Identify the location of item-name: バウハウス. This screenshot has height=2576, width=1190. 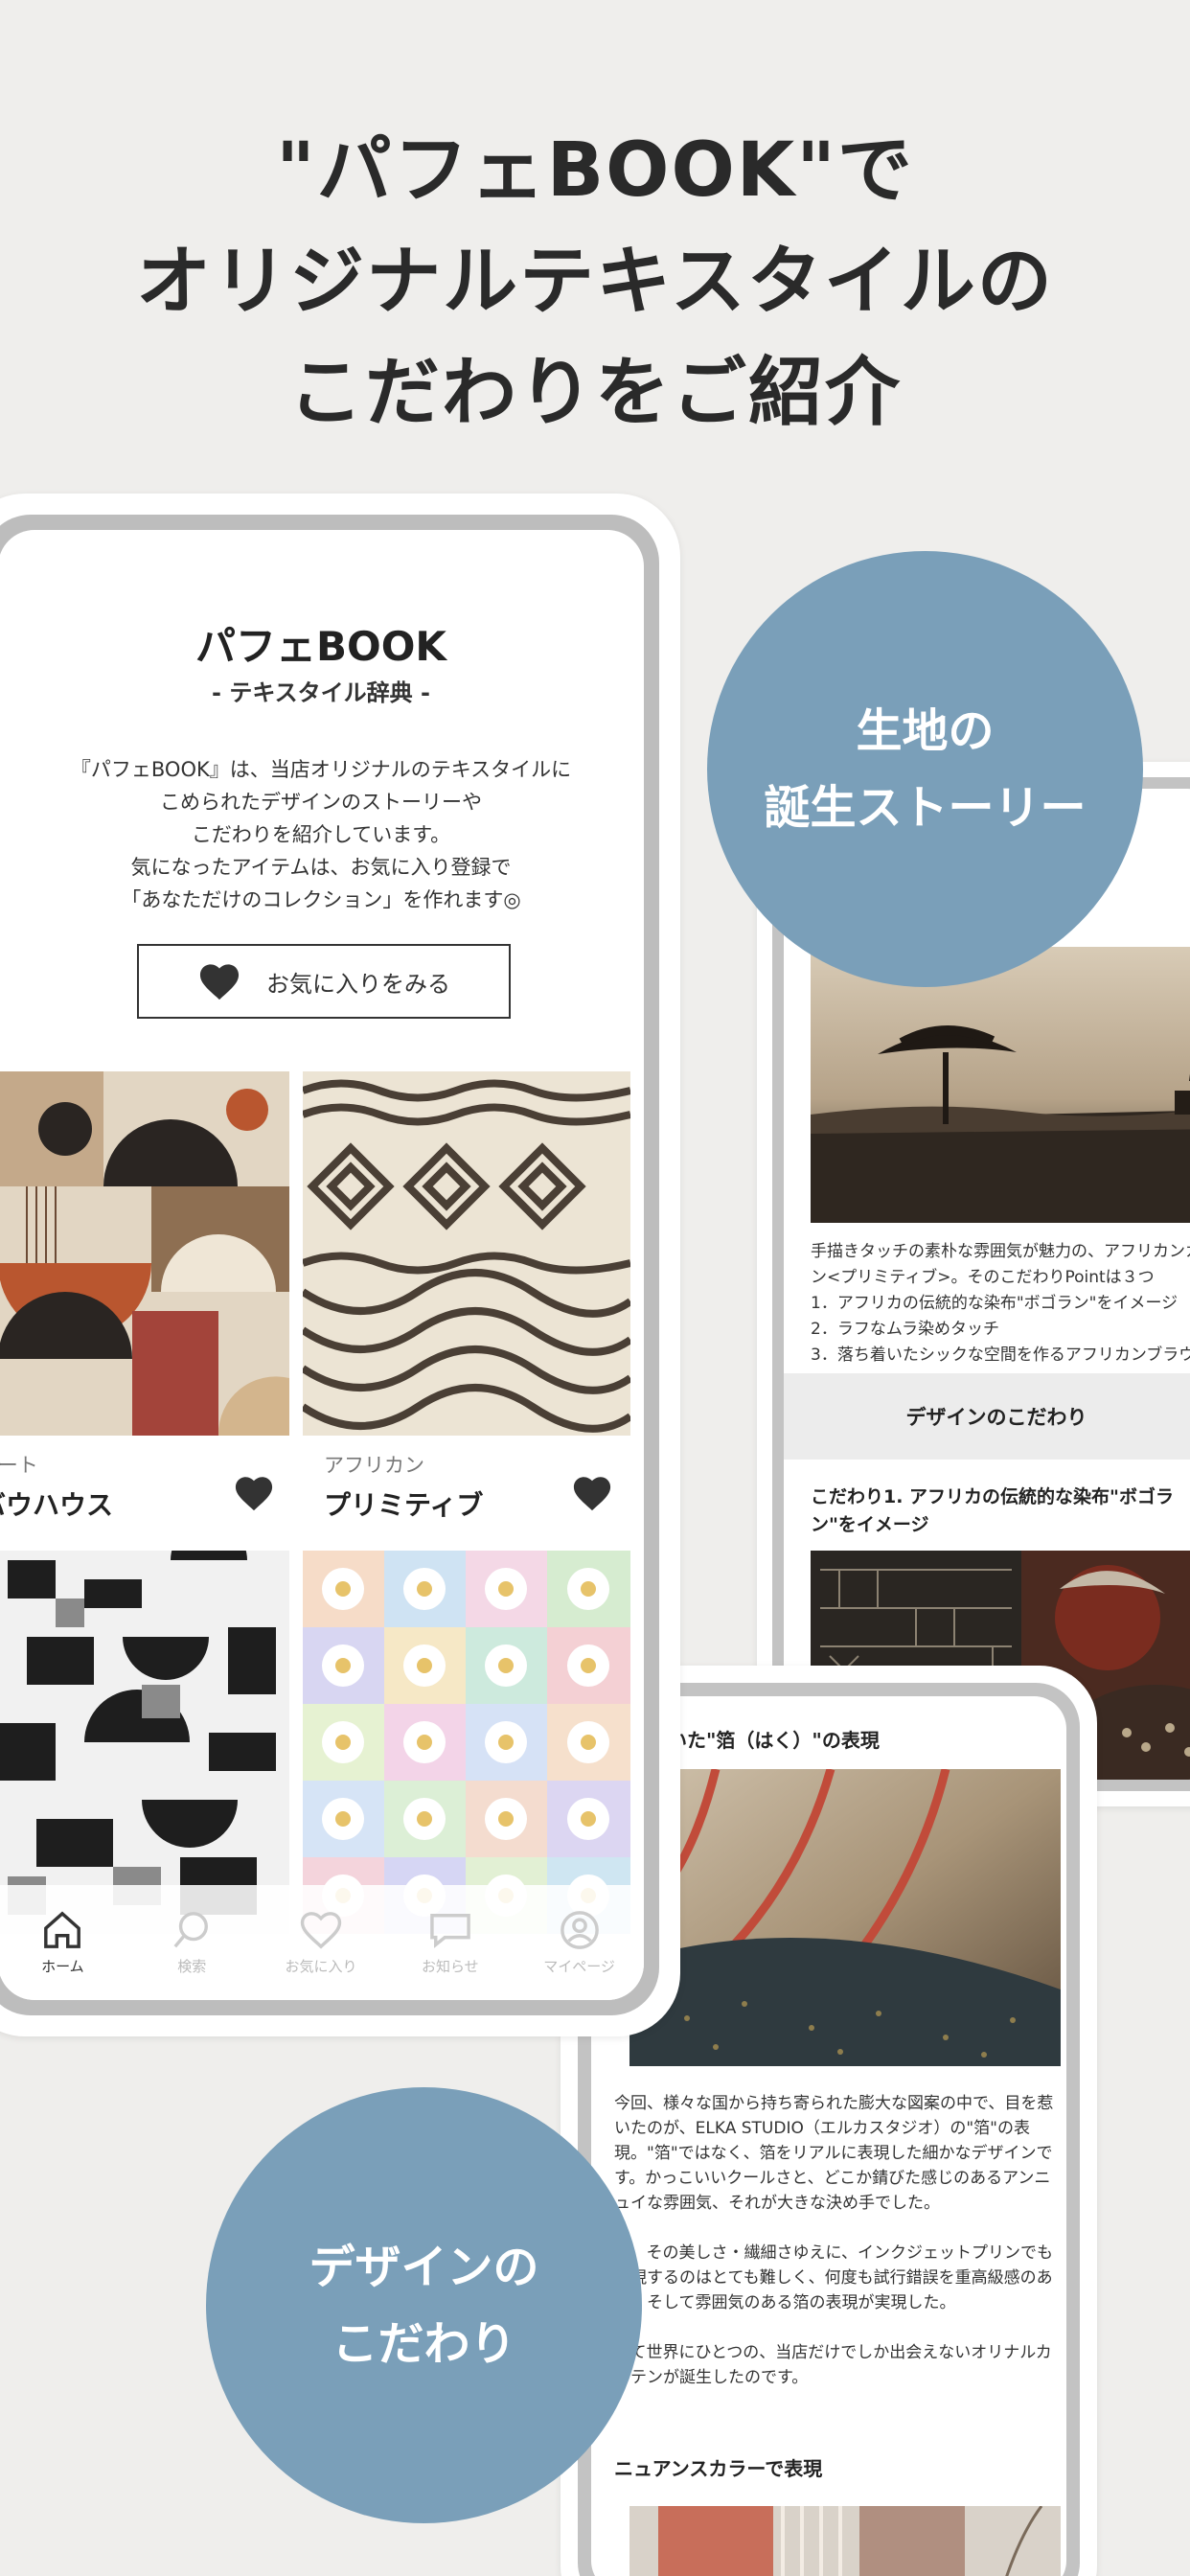
(57, 1505).